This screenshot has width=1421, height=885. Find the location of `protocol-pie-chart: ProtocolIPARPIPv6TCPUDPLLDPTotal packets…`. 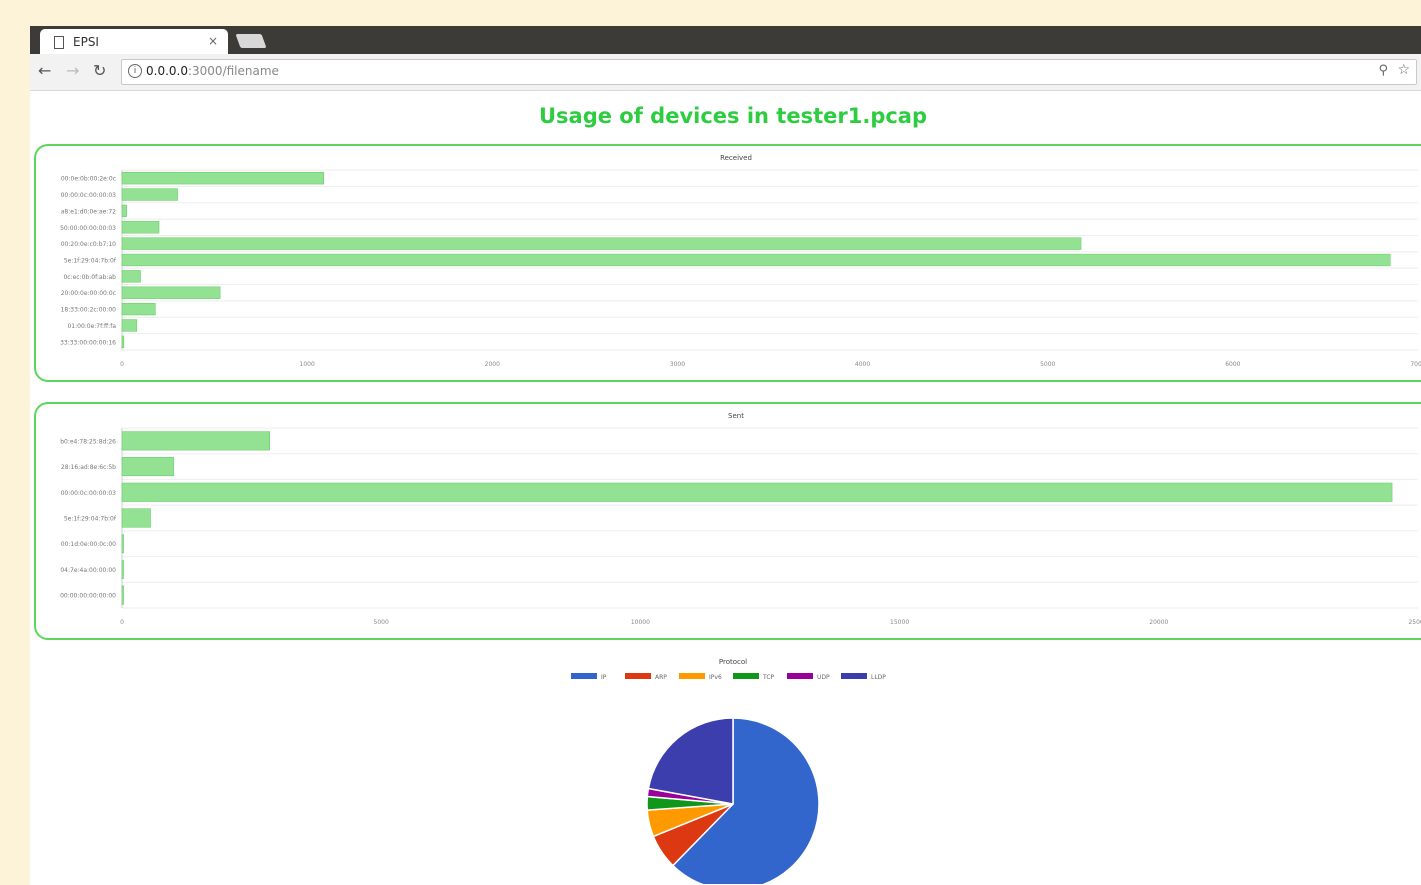

protocol-pie-chart: ProtocolIPARPIPv6TCPUDPLLDPTotal packets… is located at coordinates (728, 771).